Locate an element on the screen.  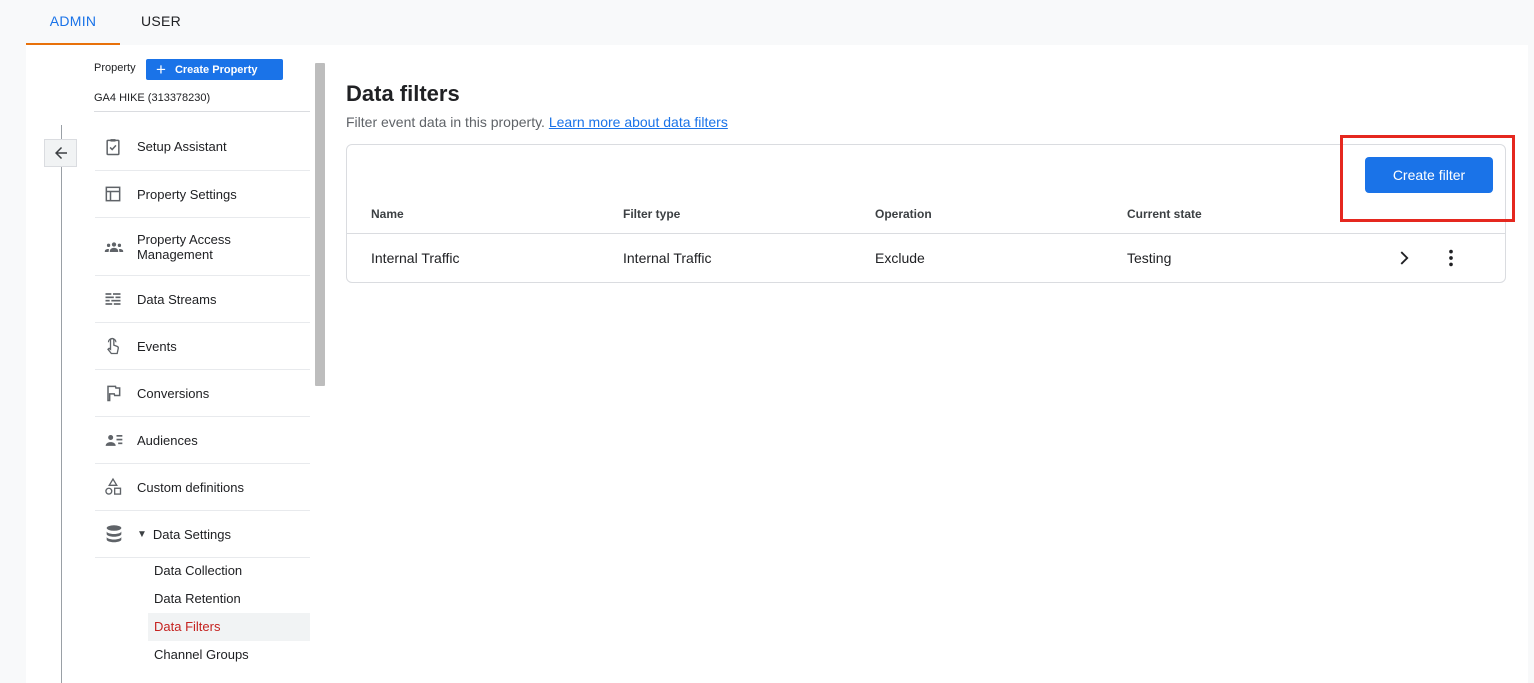
sidebar-item-property-settings: Property Settings is located at coordinates (202, 194).